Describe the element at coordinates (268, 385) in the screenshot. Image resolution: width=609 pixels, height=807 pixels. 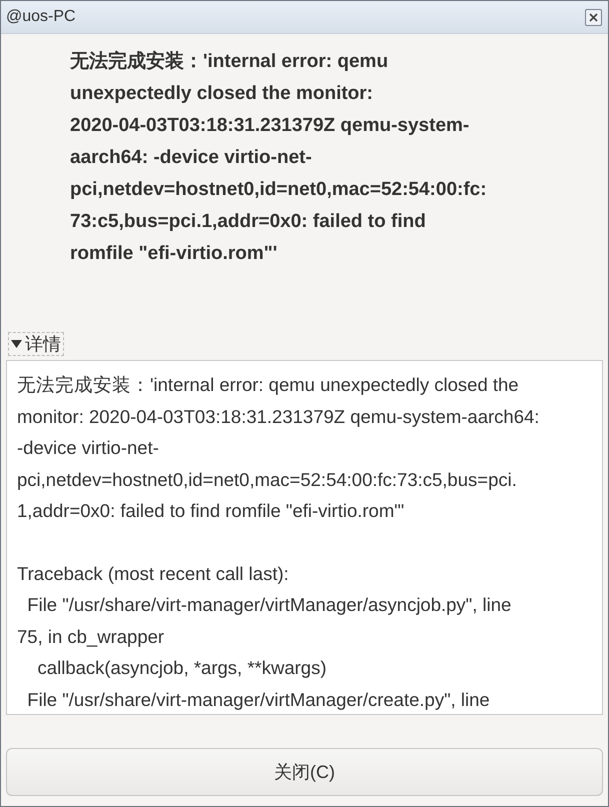
I see `details-text-line: 无法完成安装：'internal error: qemu unexpectedly closed the` at that location.